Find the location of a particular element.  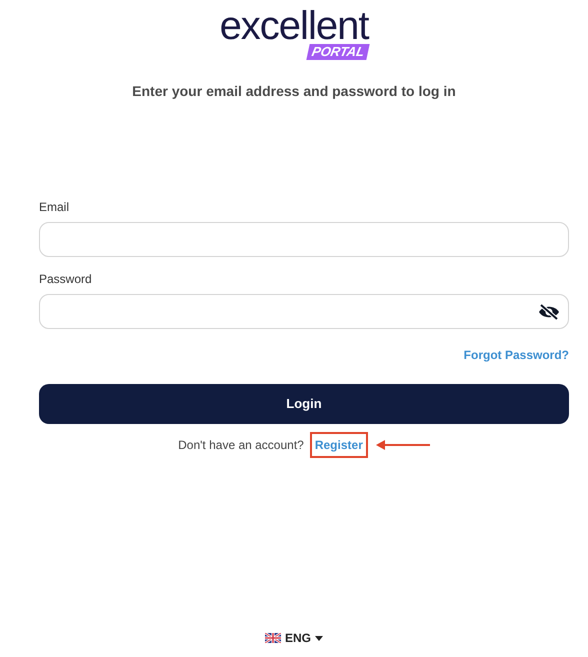

flag-icon is located at coordinates (272, 638).